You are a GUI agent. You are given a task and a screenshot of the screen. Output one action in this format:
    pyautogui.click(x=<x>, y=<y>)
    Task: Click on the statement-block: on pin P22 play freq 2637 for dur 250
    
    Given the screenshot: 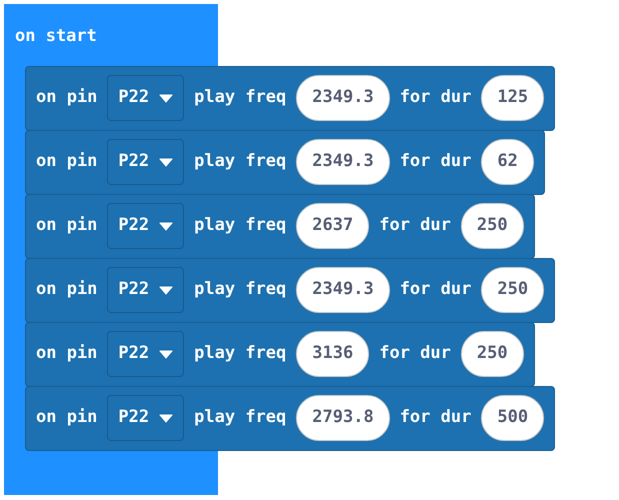 What is the action you would take?
    pyautogui.click(x=280, y=226)
    